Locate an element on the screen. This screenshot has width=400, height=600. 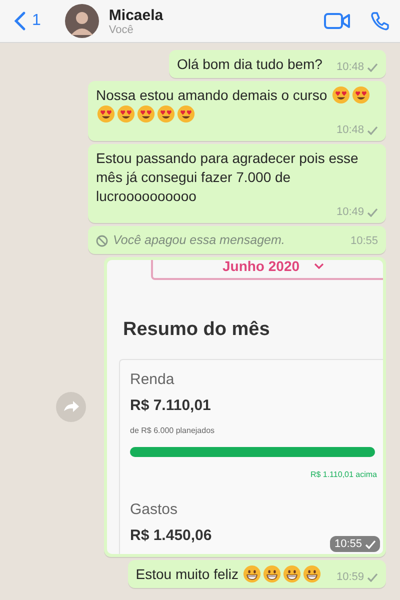
expense-value: R$ 1.450,06 is located at coordinates (171, 535).